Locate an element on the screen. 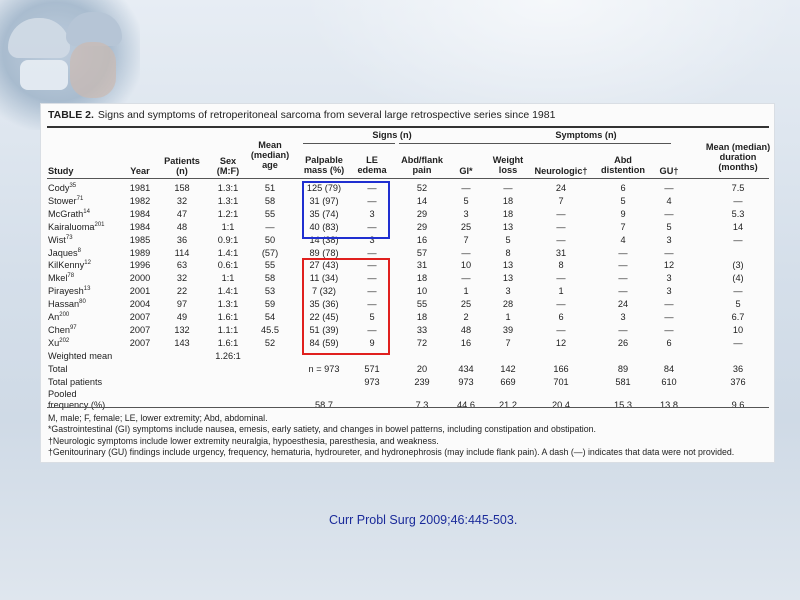 The height and width of the screenshot is (600, 800). cell-year: 2007 is located at coordinates (140, 317).